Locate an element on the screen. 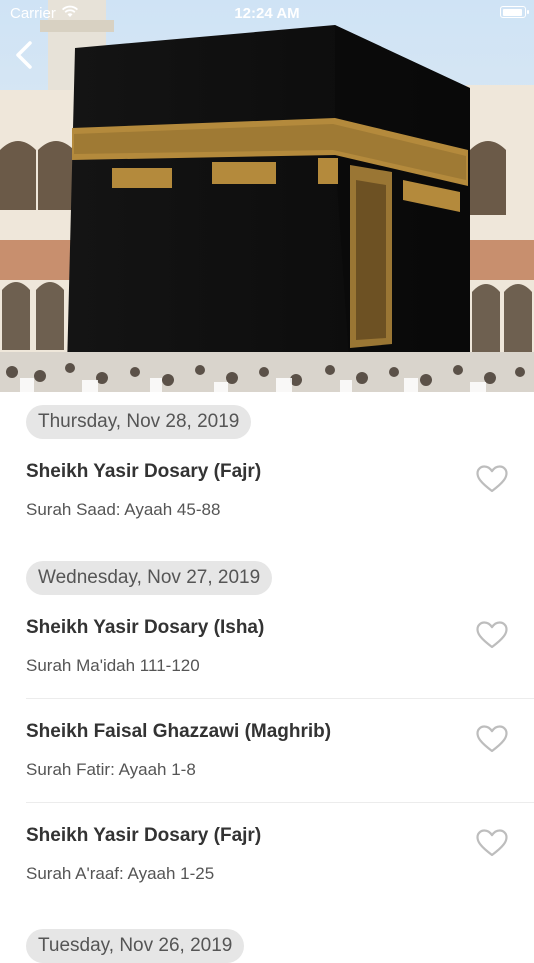 The image size is (534, 963). surah-subtitle: Surah Ma'idah 111-120 is located at coordinates (113, 665).